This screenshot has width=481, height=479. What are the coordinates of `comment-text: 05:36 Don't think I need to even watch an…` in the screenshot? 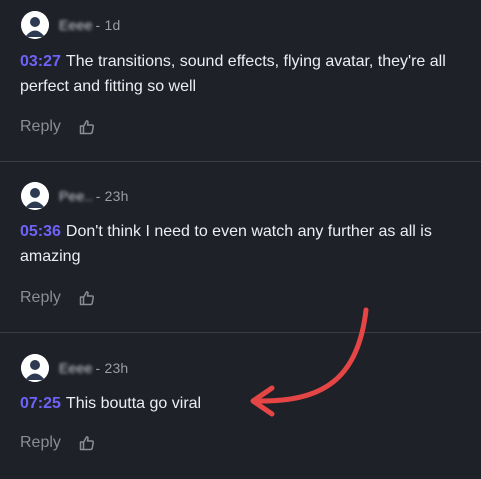 It's located at (240, 244).